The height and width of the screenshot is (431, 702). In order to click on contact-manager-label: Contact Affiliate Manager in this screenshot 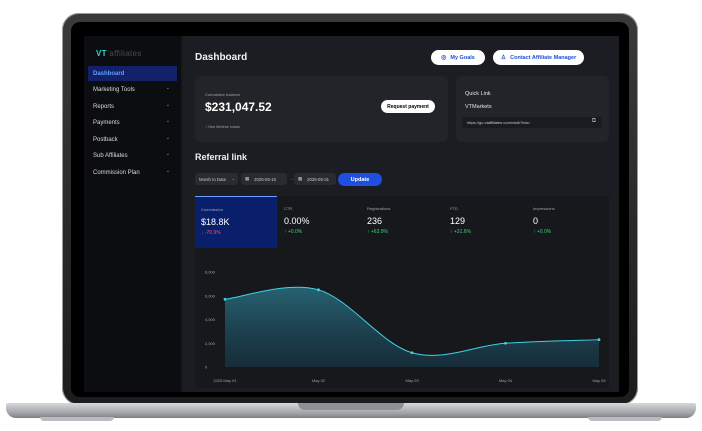, I will do `click(543, 57)`.